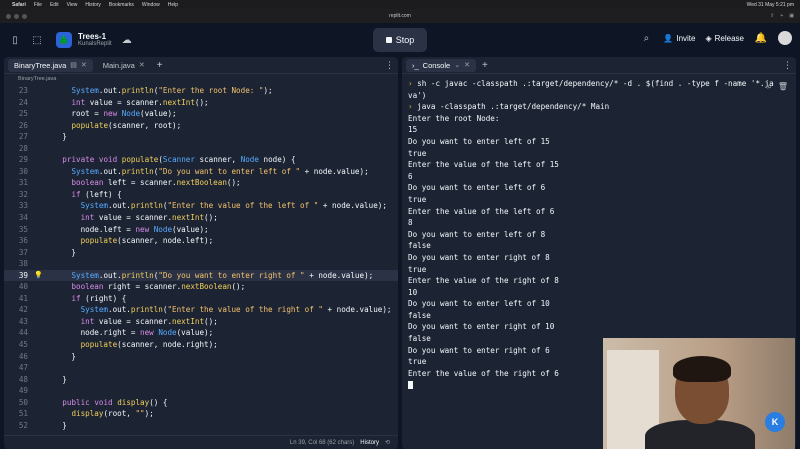 This screenshot has width=800, height=449. What do you see at coordinates (93, 5) in the screenshot?
I see `menu-item-history: History` at bounding box center [93, 5].